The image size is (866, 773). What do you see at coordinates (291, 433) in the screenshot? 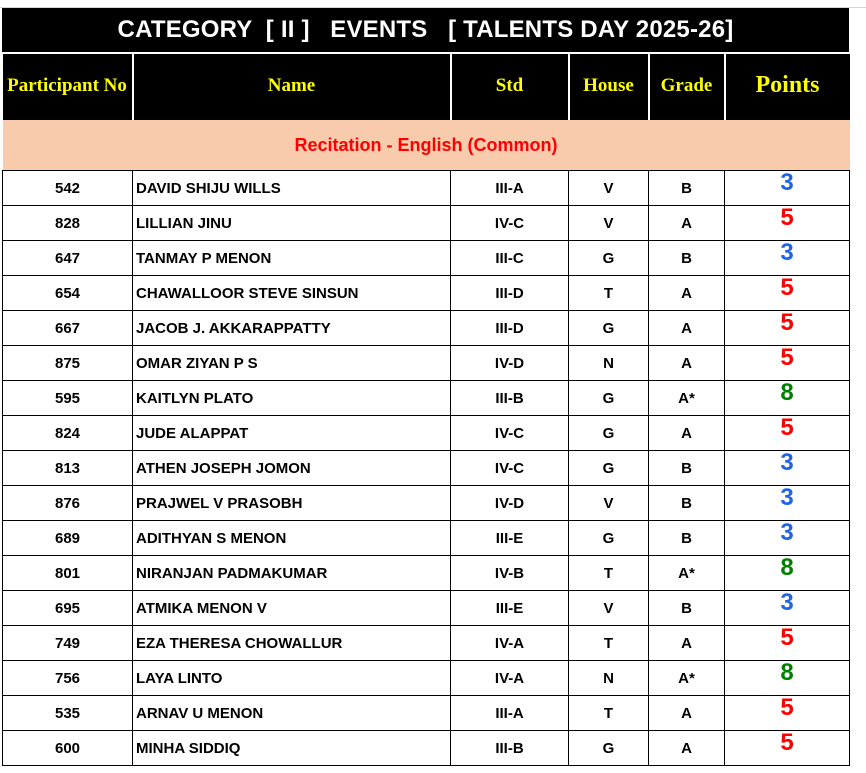
I see `name-cell: JUDE ALAPPAT` at bounding box center [291, 433].